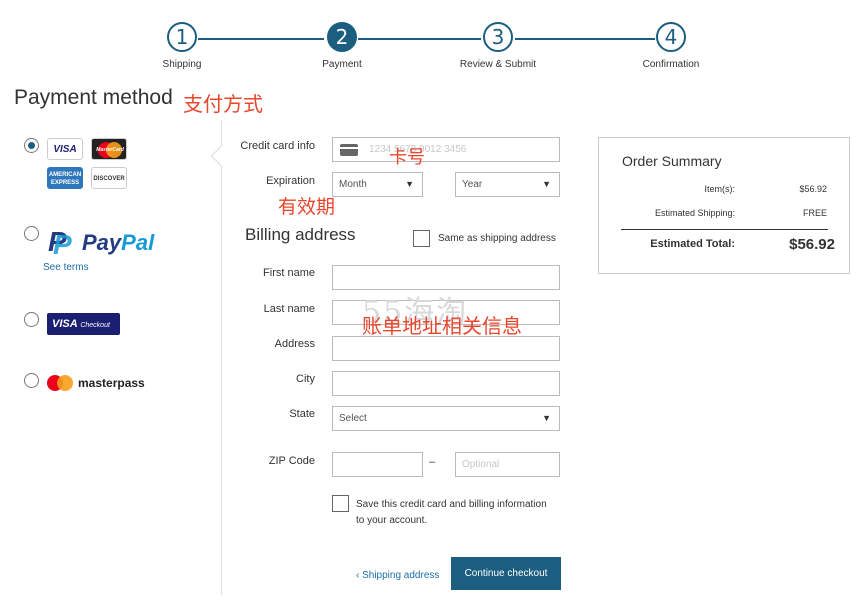 Image resolution: width=860 pixels, height=610 pixels. Describe the element at coordinates (289, 309) in the screenshot. I see `last-name-label: Last name` at that location.